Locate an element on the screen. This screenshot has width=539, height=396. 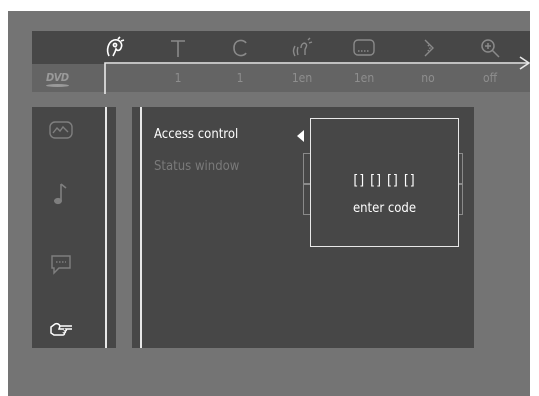
menu-item-status-window: Status window is located at coordinates (196, 166).